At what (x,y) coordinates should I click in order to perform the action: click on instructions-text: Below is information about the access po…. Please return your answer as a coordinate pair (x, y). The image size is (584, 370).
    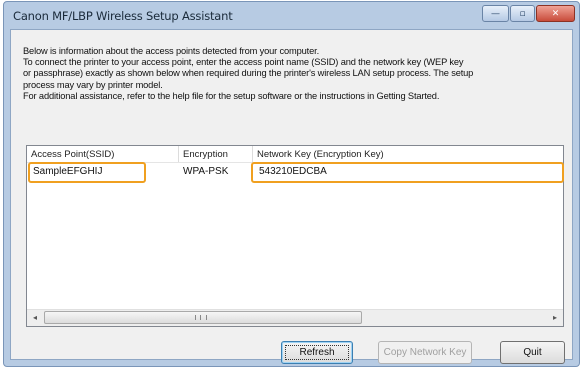
    Looking at the image, I should click on (297, 74).